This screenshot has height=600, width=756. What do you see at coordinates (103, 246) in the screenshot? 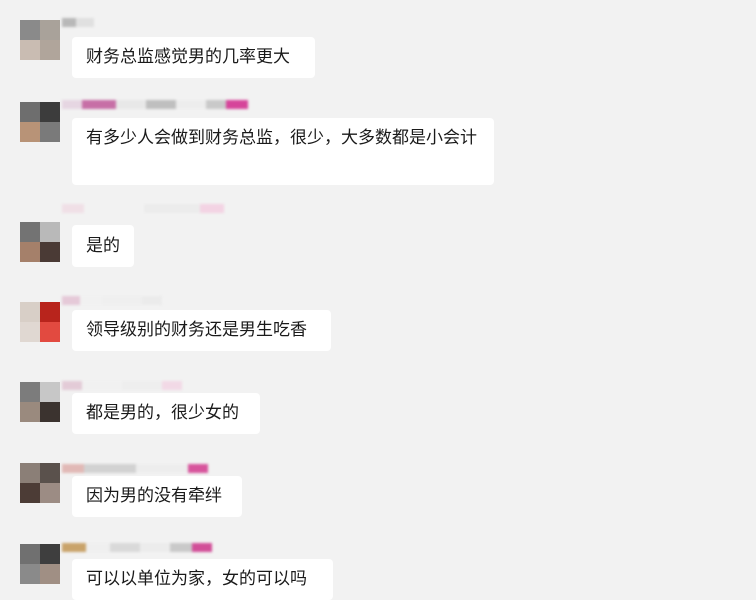
I see `message-bubble: 是的` at bounding box center [103, 246].